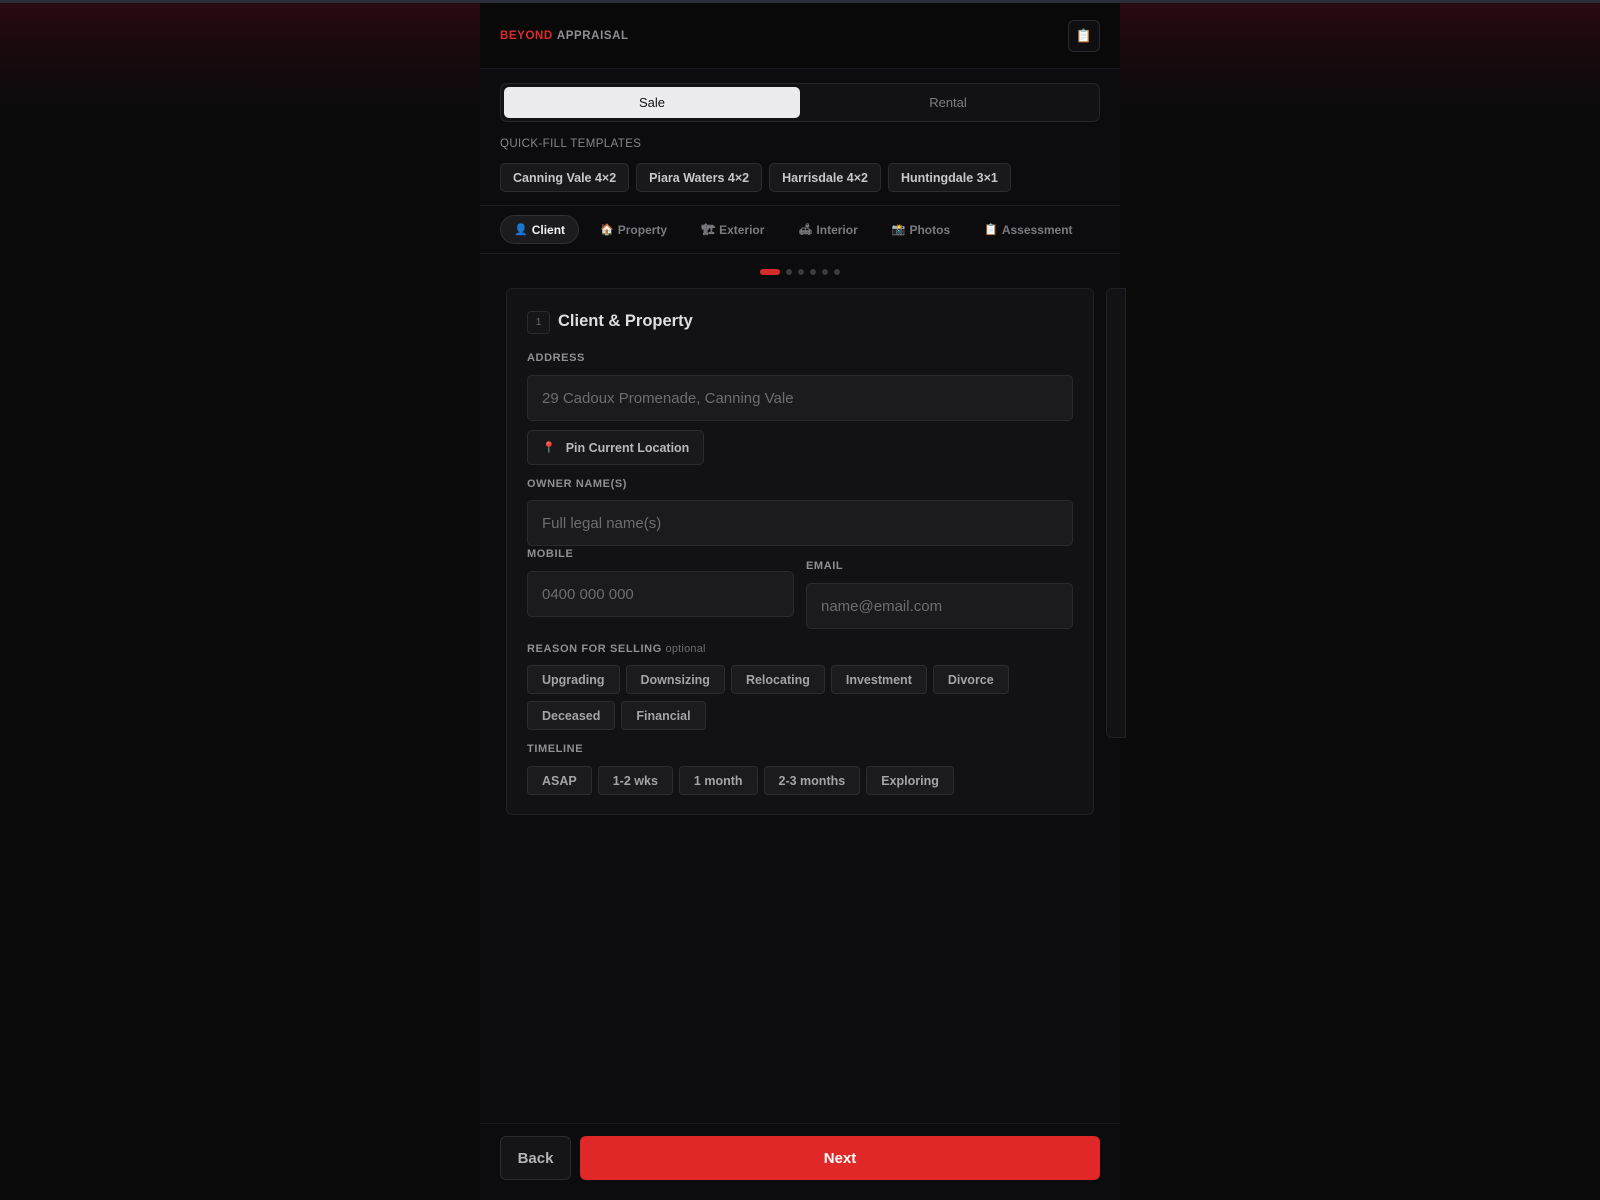  Describe the element at coordinates (685, 649) in the screenshot. I see `optional-tag: optional` at that location.